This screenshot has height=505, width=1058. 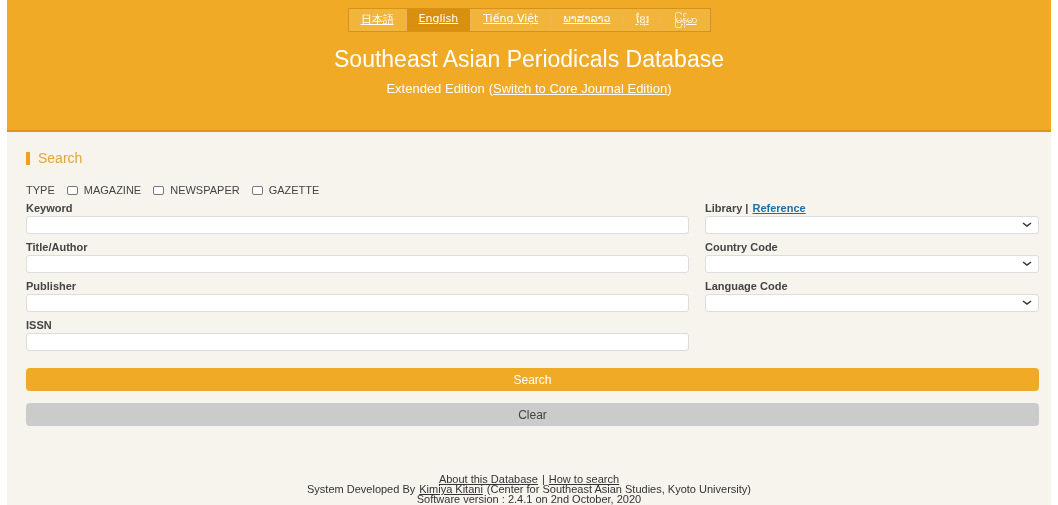 I want to click on language-tab: မြန်မာ, so click(x=685, y=20).